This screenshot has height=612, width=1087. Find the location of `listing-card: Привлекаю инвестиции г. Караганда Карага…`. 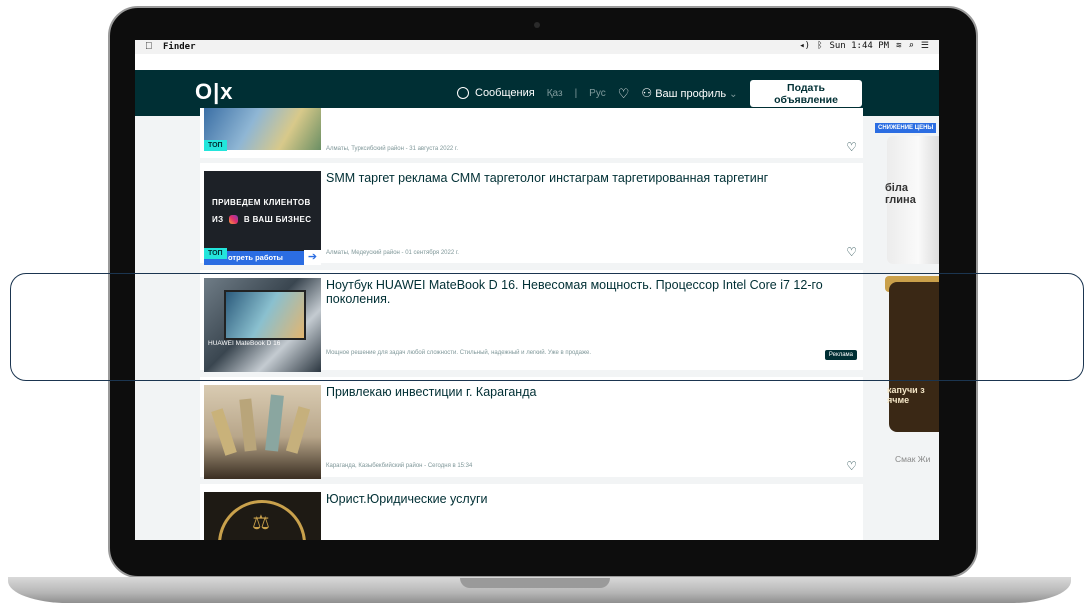

listing-card: Привлекаю инвестиции г. Караганда Карага… is located at coordinates (531, 428).